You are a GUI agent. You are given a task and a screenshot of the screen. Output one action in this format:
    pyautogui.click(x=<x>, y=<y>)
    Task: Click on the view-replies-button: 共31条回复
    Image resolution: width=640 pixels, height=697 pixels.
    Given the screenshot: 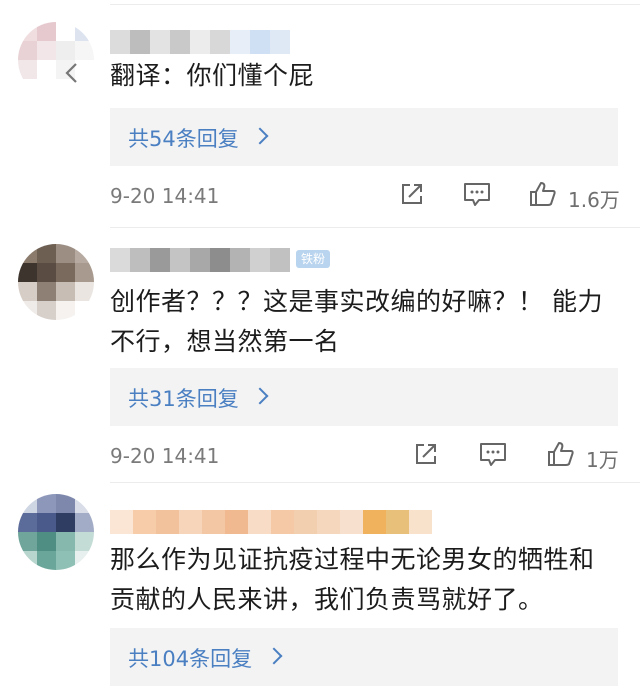 What is the action you would take?
    pyautogui.click(x=364, y=397)
    